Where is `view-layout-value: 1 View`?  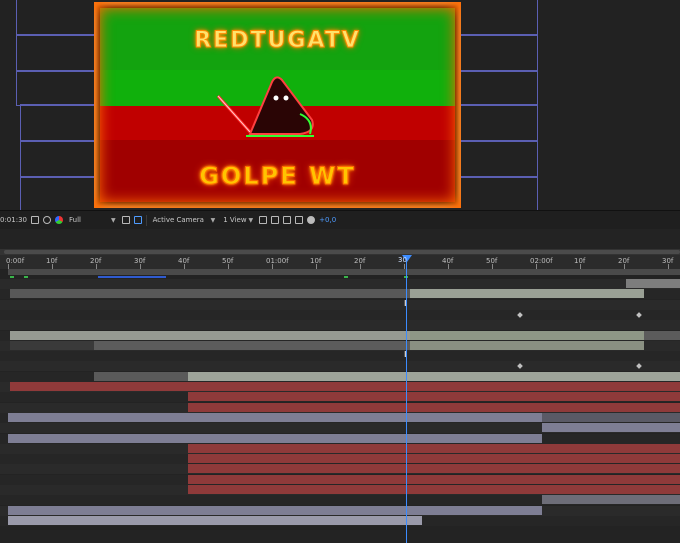
view-layout-value: 1 View is located at coordinates (235, 220).